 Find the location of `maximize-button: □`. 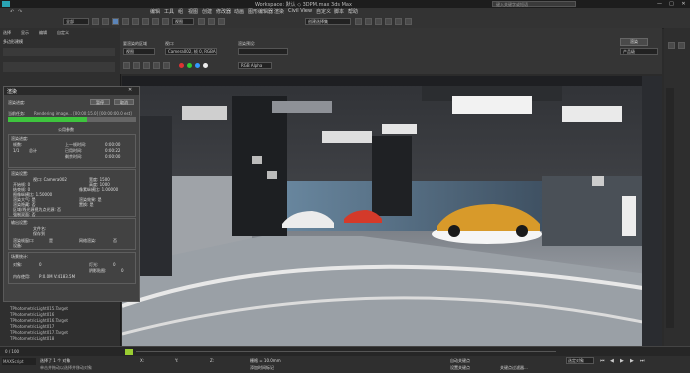

maximize-button: □ is located at coordinates (671, 4).